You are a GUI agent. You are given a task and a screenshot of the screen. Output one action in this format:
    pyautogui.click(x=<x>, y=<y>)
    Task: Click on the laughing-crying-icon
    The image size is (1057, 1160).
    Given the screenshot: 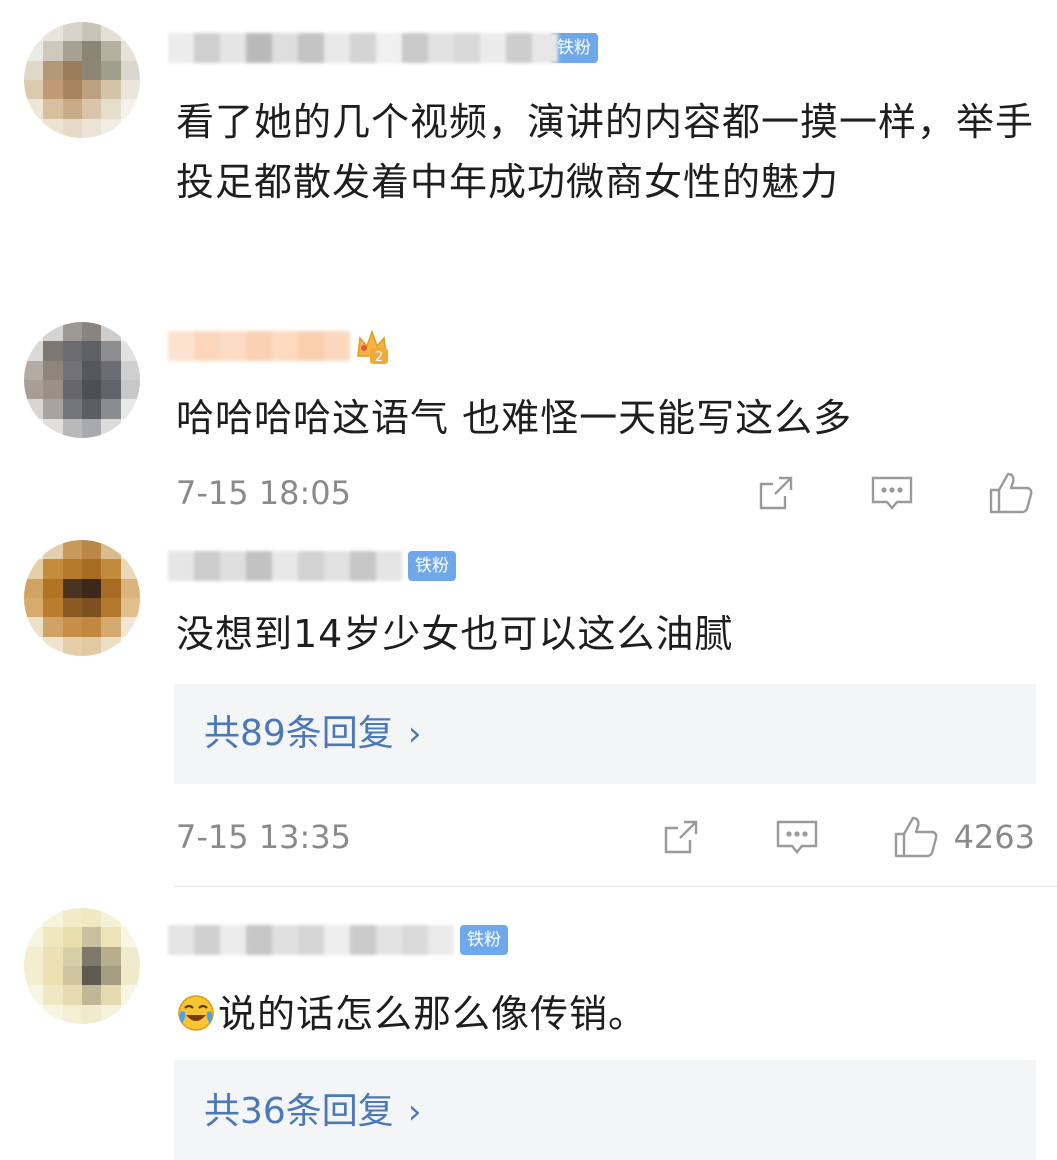 What is the action you would take?
    pyautogui.click(x=196, y=1013)
    